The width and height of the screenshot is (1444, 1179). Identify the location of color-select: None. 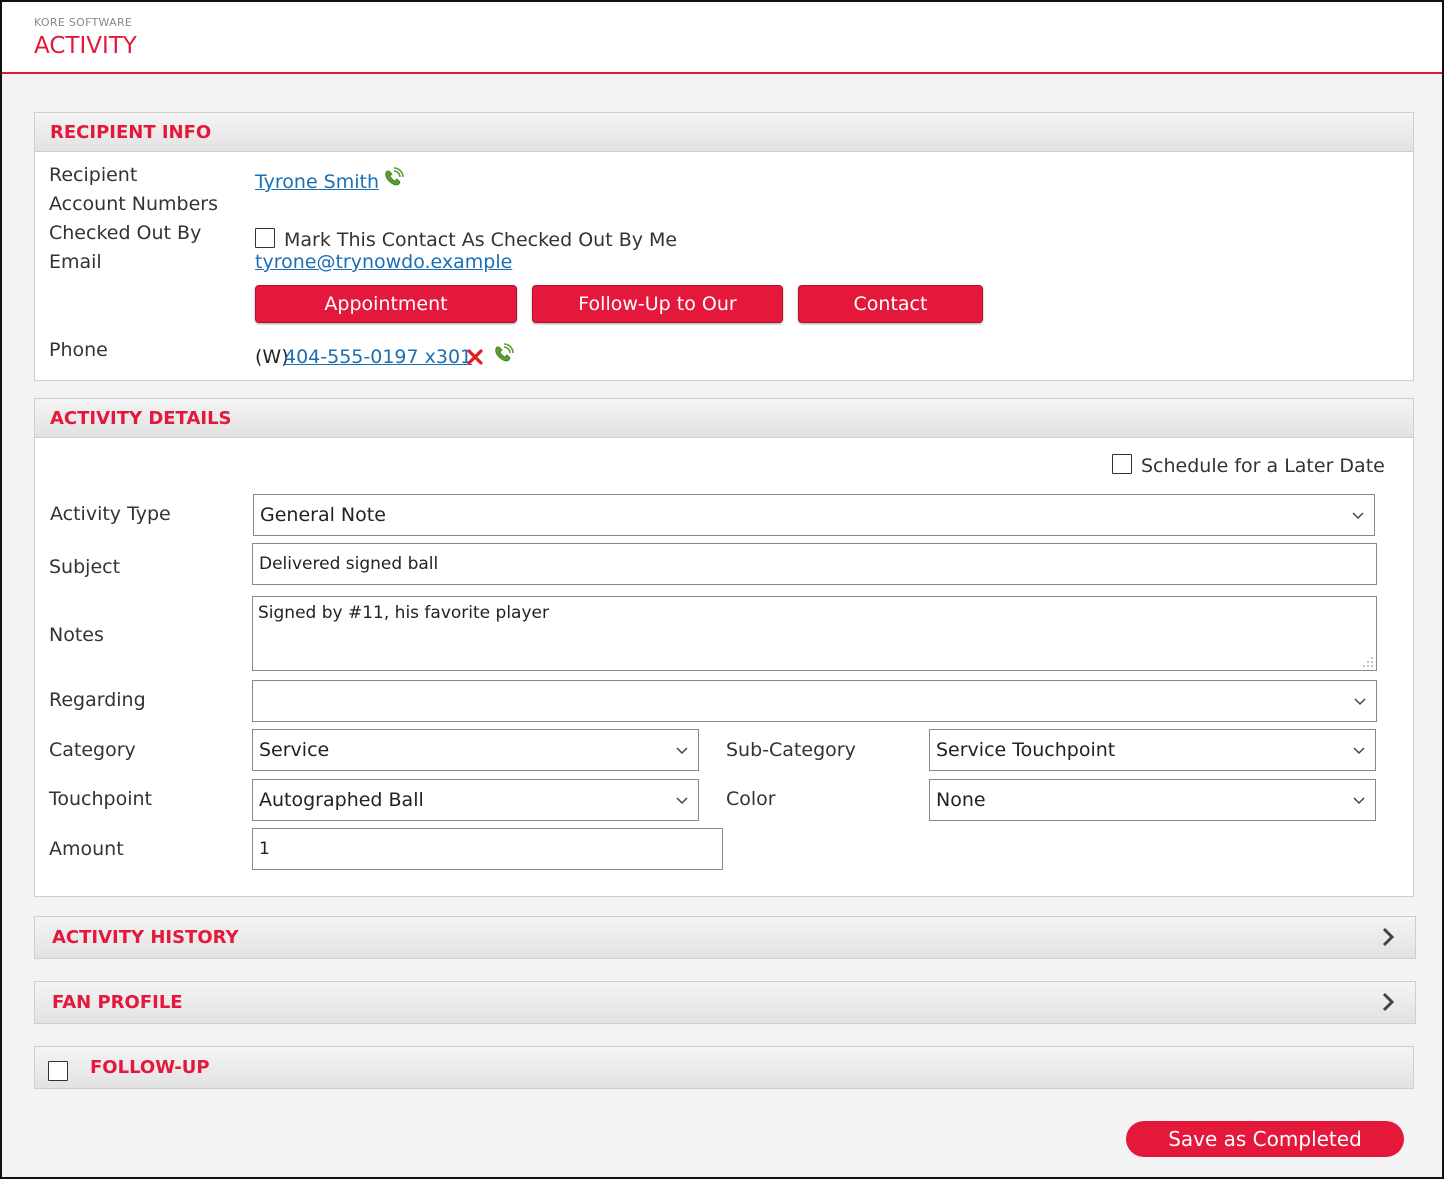
(1152, 800).